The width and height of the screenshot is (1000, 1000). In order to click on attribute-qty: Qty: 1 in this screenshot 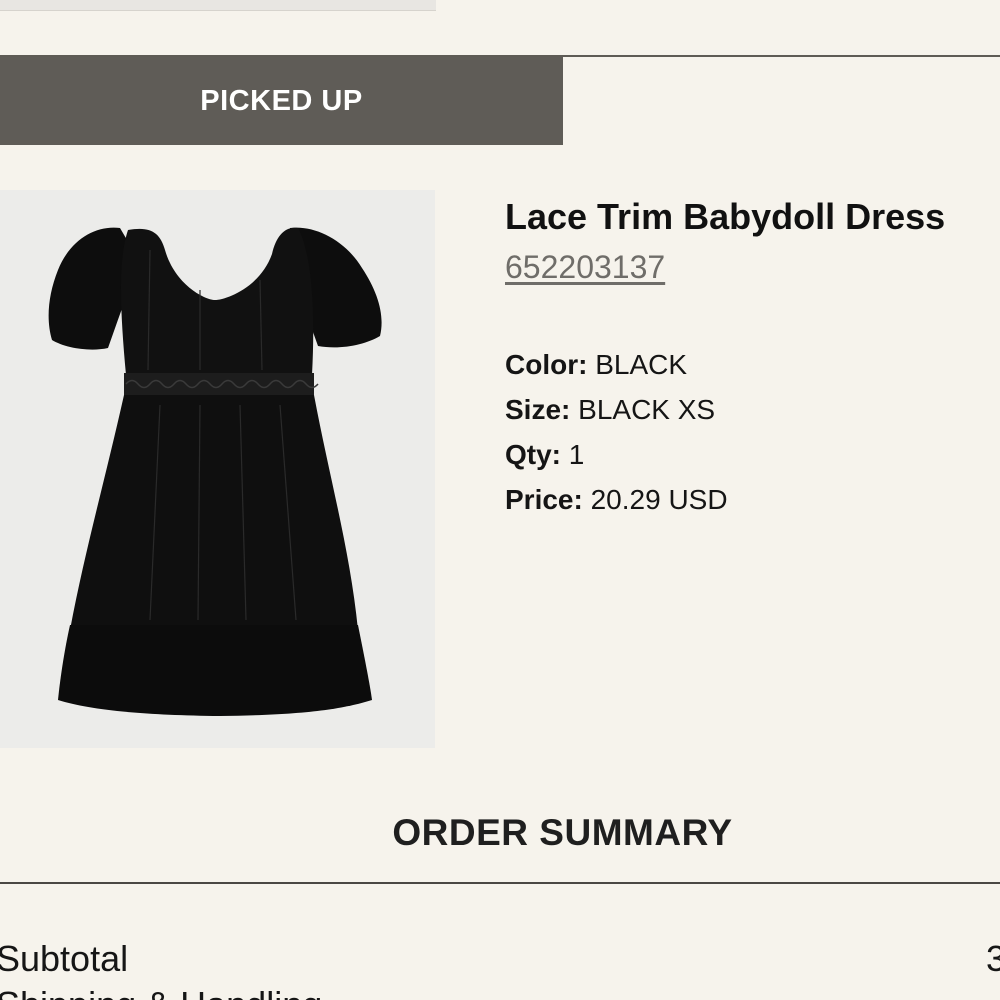, I will do `click(752, 454)`.